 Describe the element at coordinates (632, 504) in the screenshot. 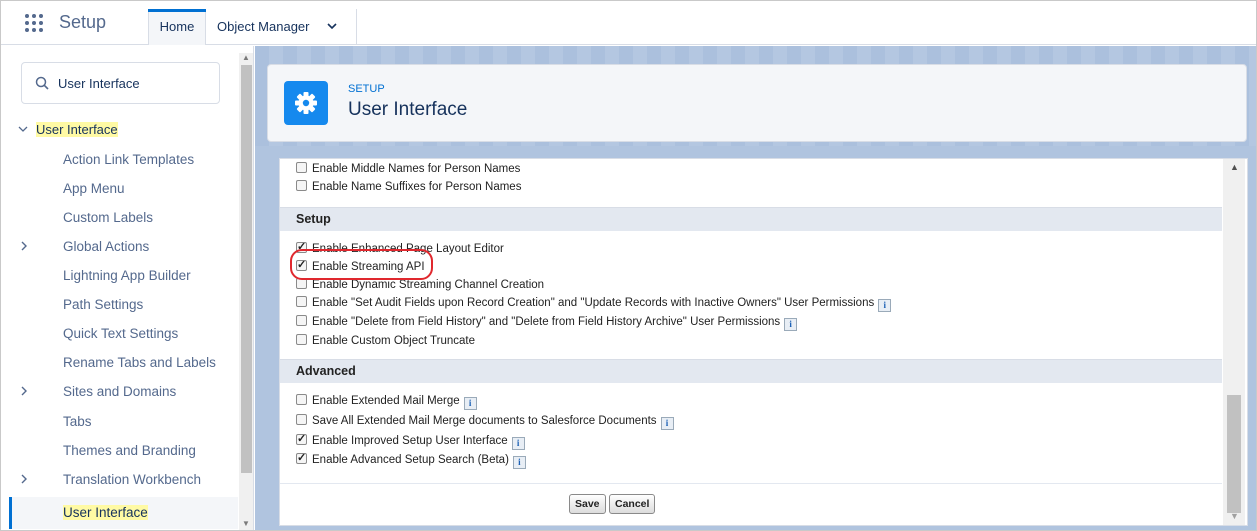

I see `cancel-button: Cancel` at that location.